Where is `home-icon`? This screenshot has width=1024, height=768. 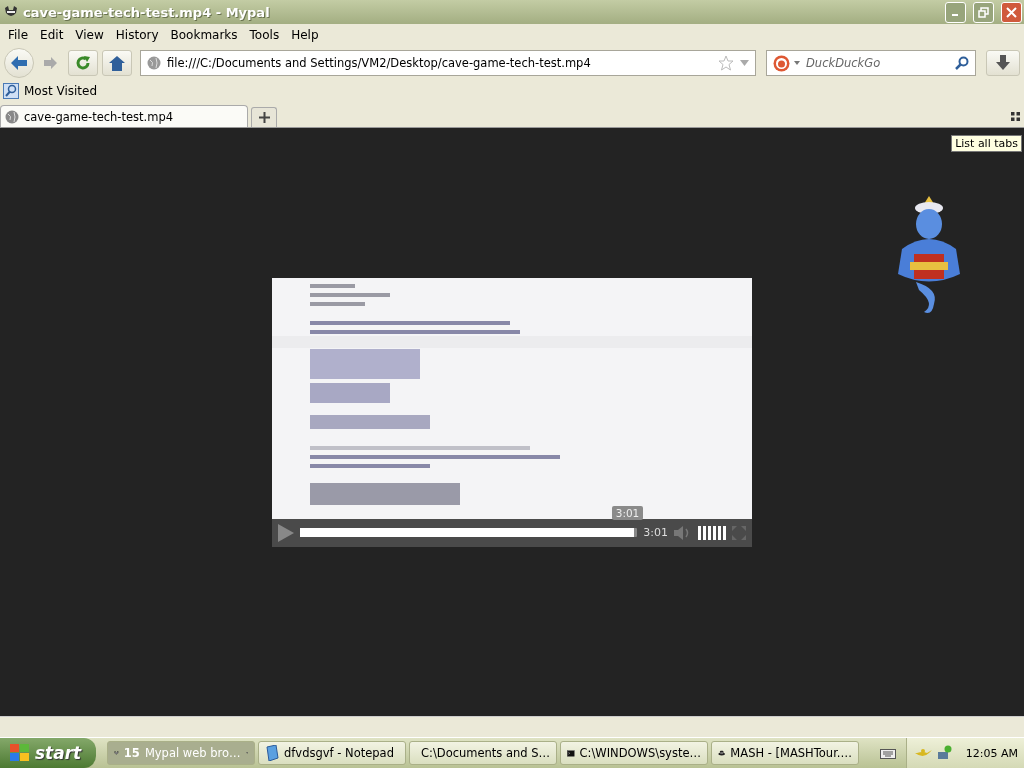
home-icon is located at coordinates (117, 63).